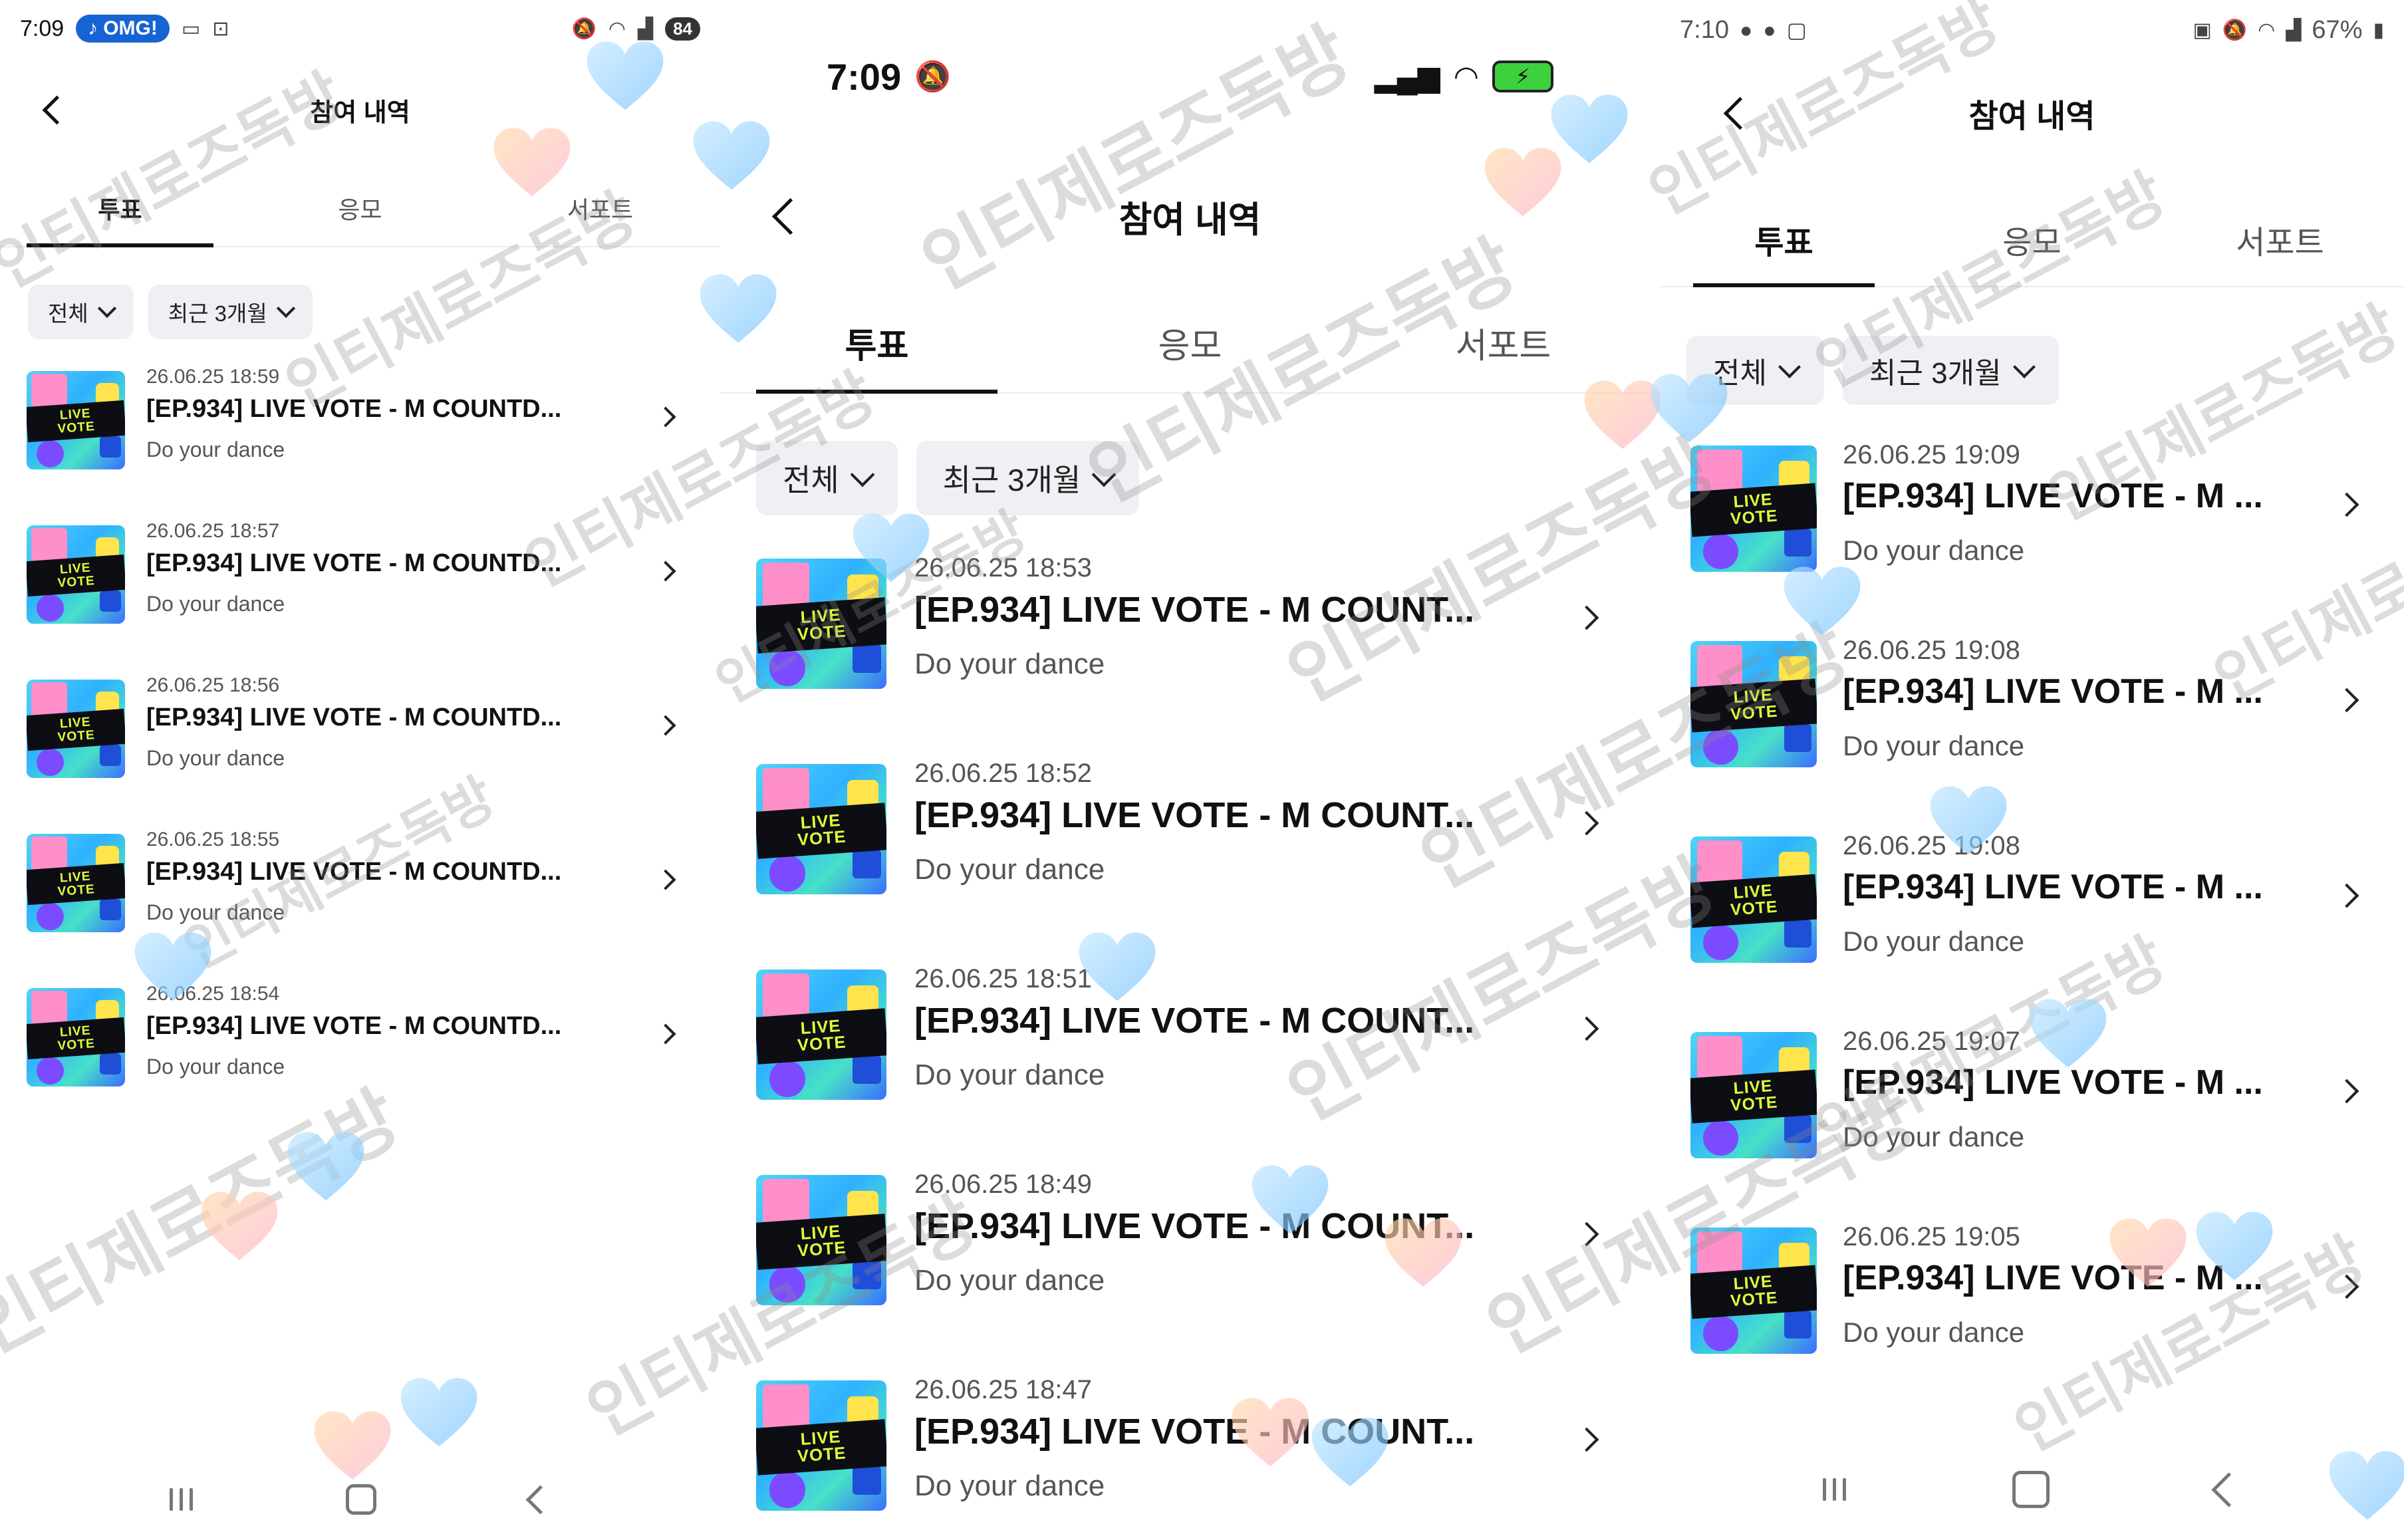 The image size is (2404, 1540). What do you see at coordinates (1003, 773) in the screenshot?
I see `item-date: 26.06.25 18:52` at bounding box center [1003, 773].